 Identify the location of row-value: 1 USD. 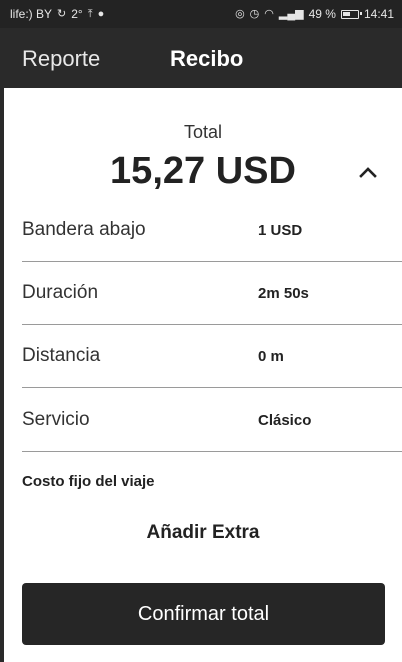
(280, 230).